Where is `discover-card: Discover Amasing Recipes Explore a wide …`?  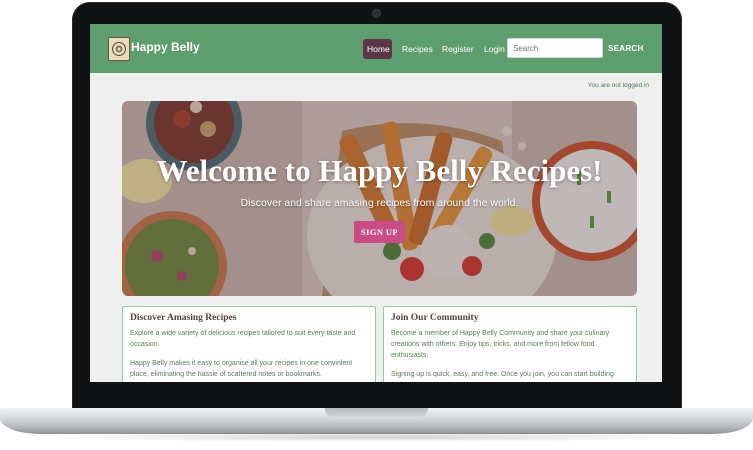
discover-card: Discover Amasing Recipes Explore a wide … is located at coordinates (249, 344).